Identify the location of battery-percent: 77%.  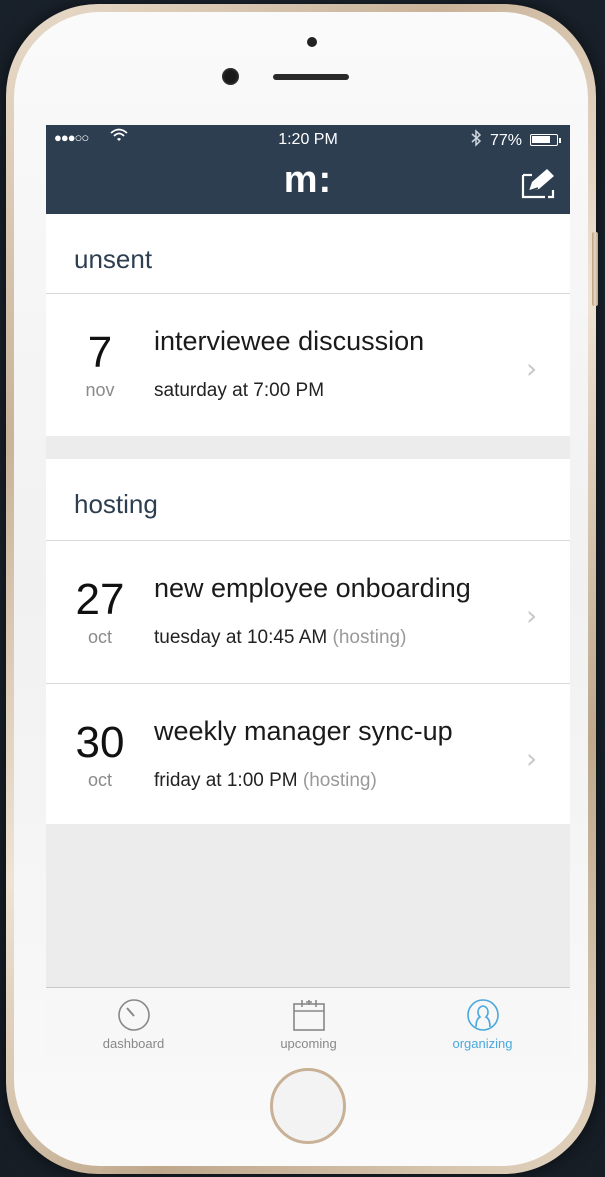
(506, 140).